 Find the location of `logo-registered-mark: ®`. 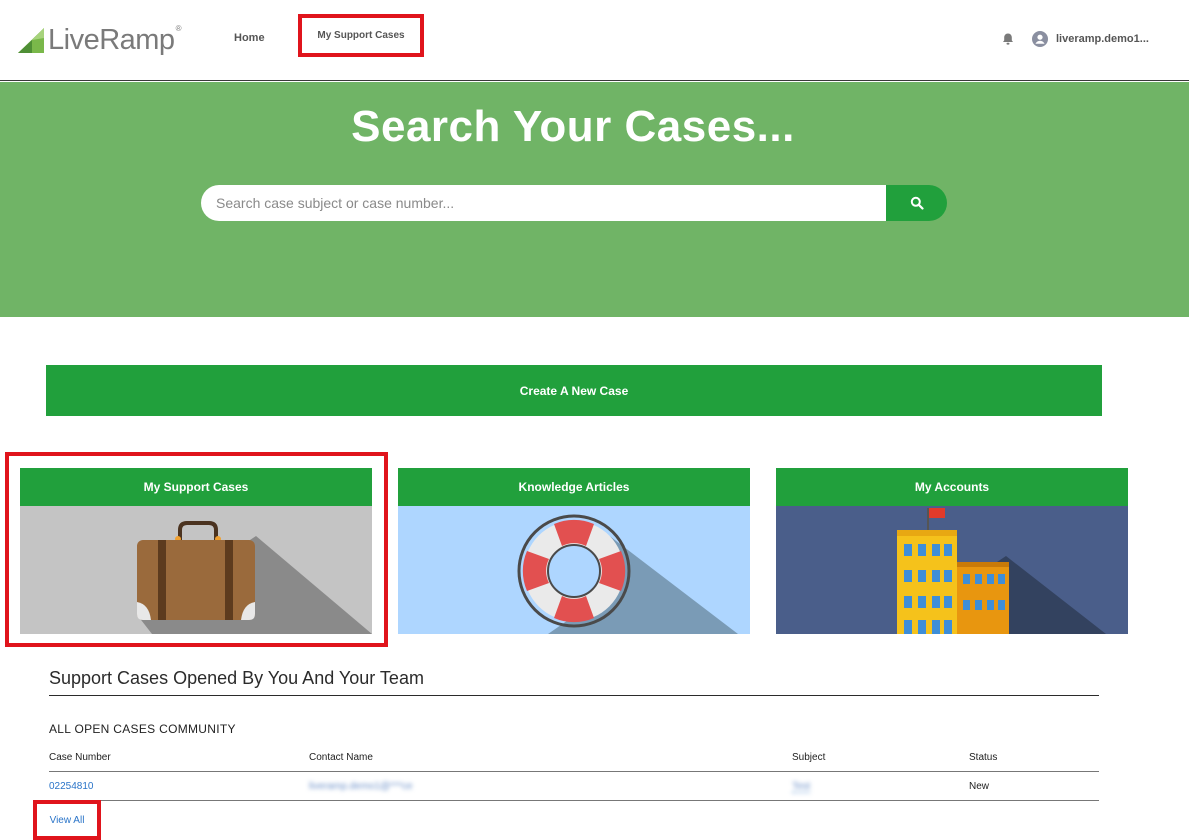

logo-registered-mark: ® is located at coordinates (178, 28).